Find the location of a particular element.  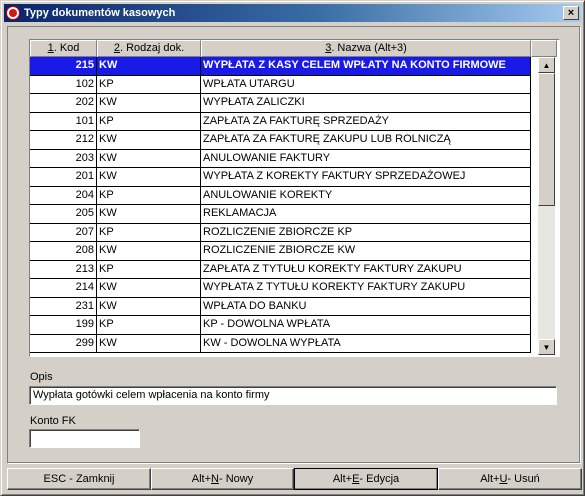

cell-kod: 208 is located at coordinates (63, 251).